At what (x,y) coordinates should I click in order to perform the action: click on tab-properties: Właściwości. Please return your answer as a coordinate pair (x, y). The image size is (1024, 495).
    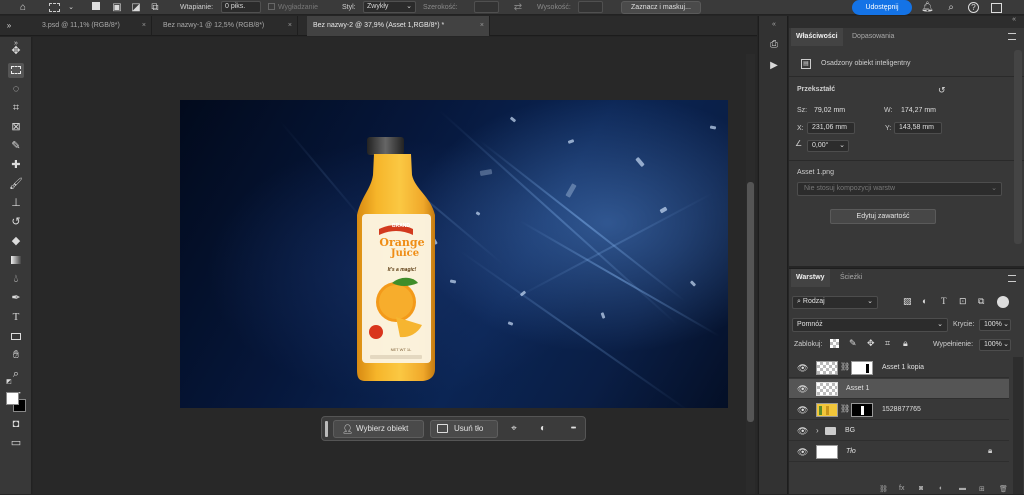
    Looking at the image, I should click on (817, 37).